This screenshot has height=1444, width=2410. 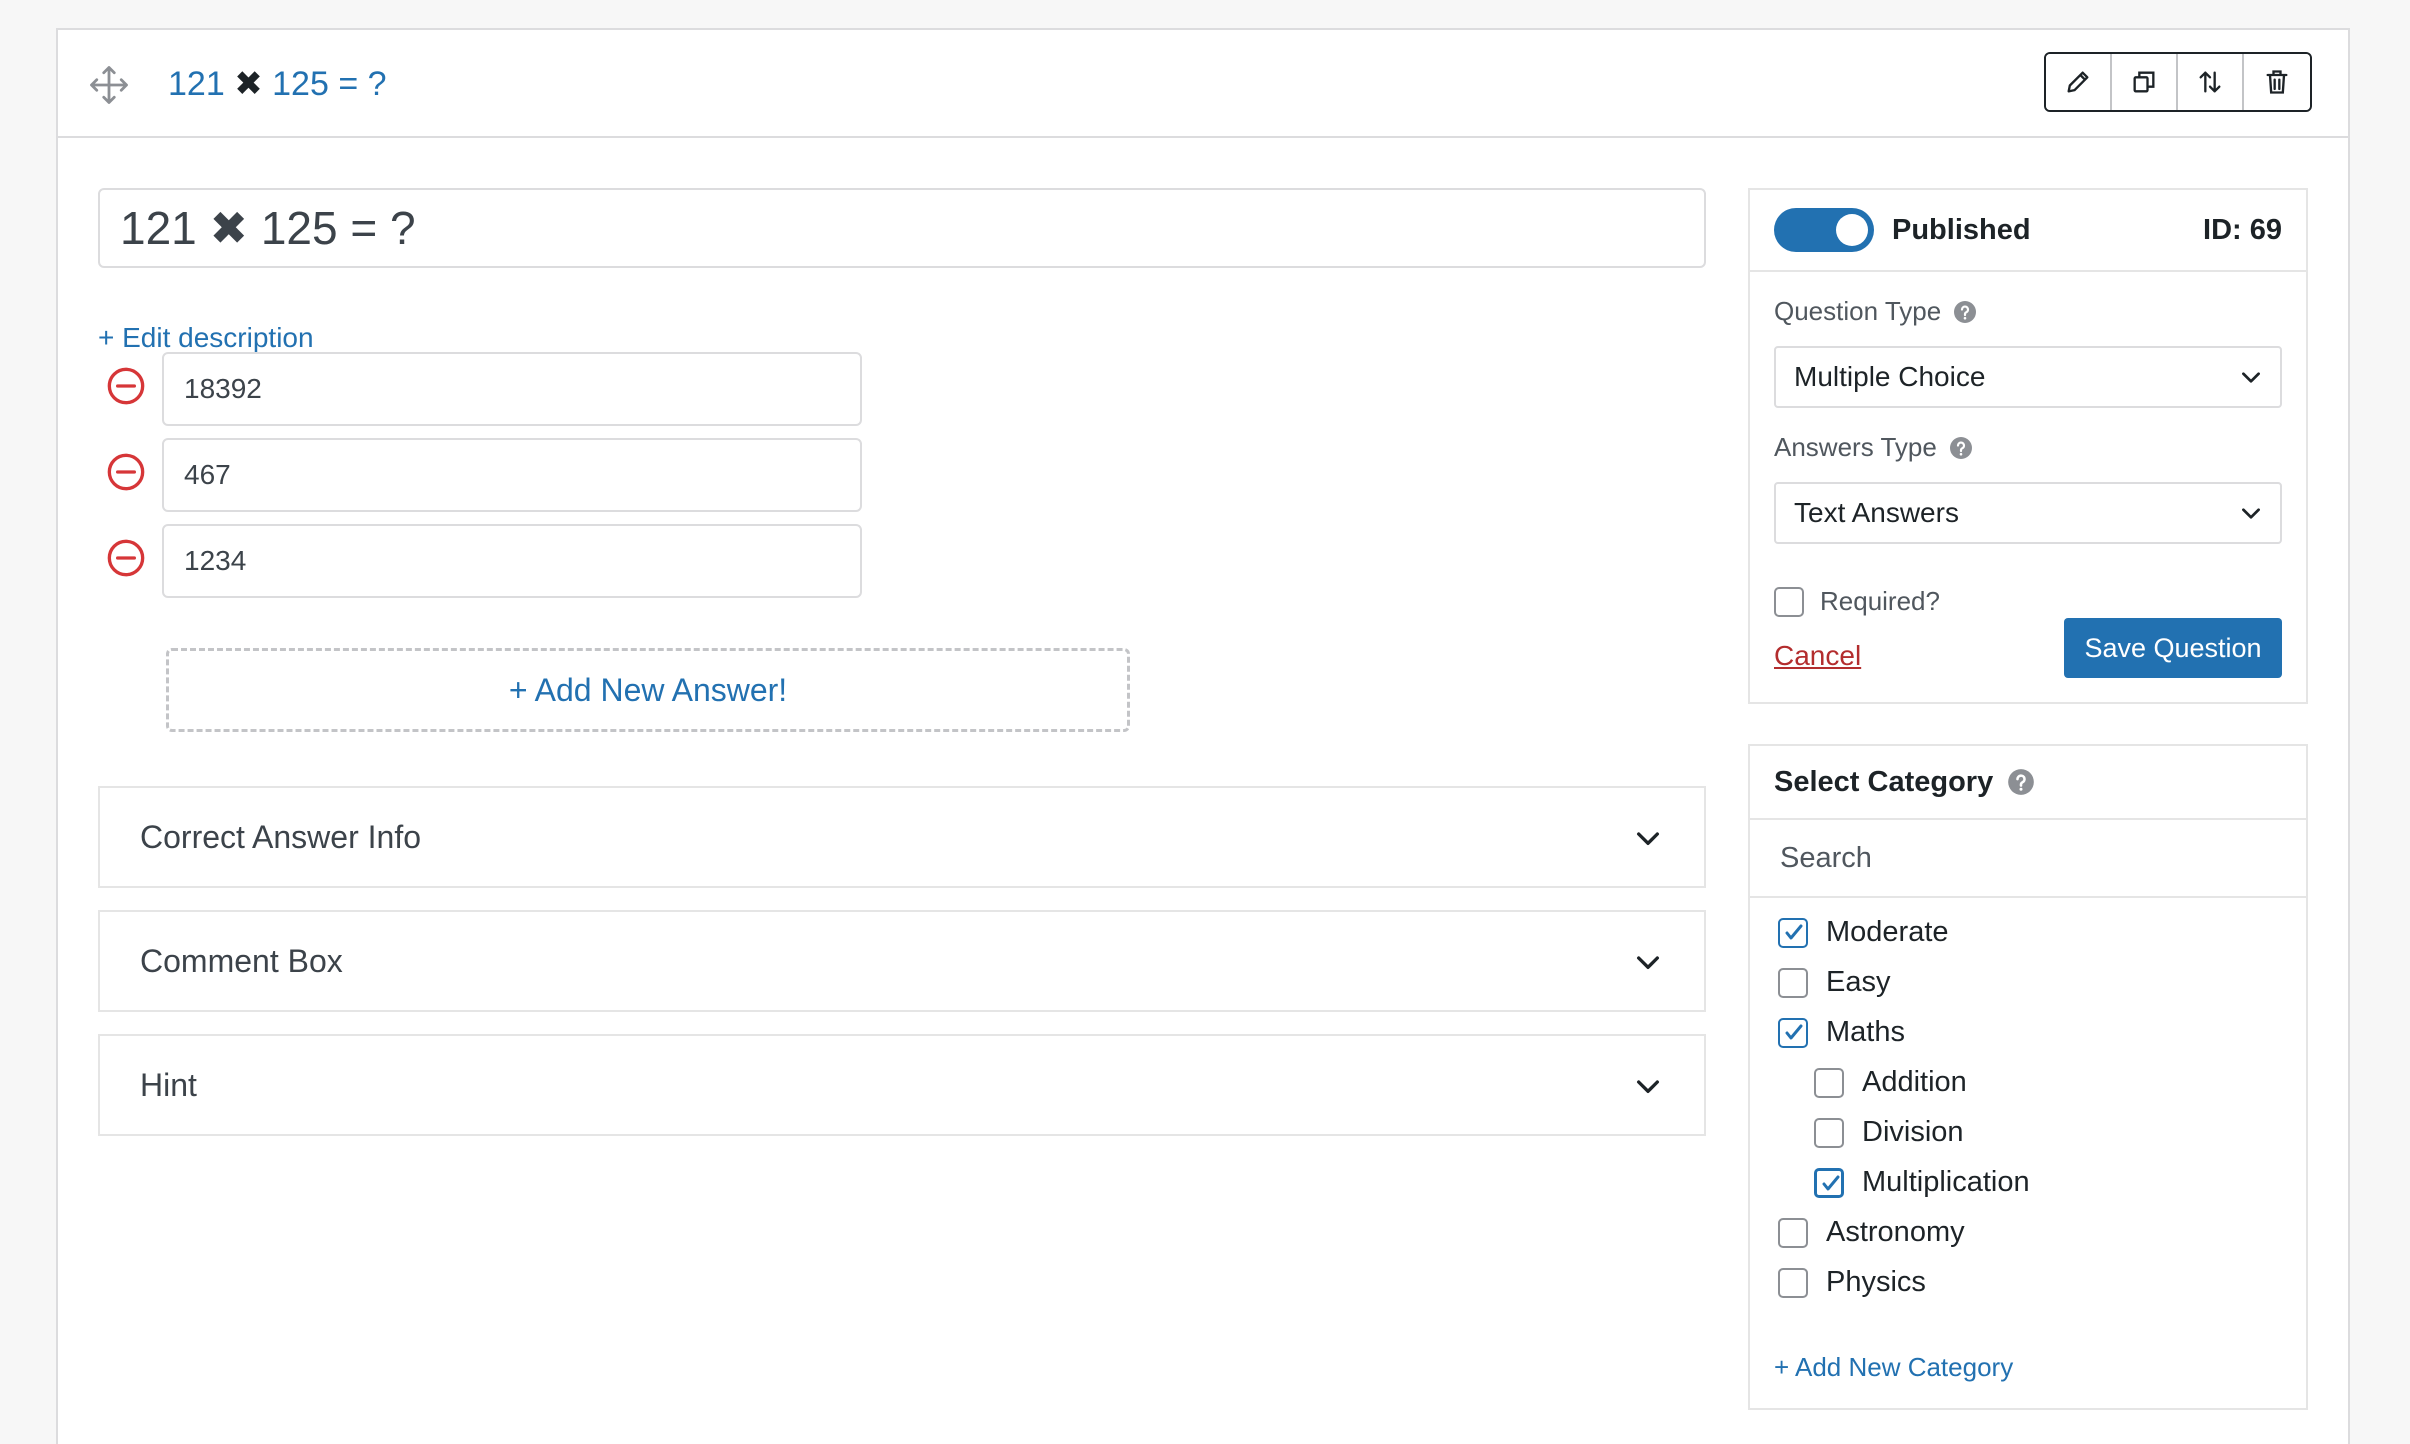 I want to click on question-header-title: 121 ✖ 125 = ?, so click(x=277, y=84).